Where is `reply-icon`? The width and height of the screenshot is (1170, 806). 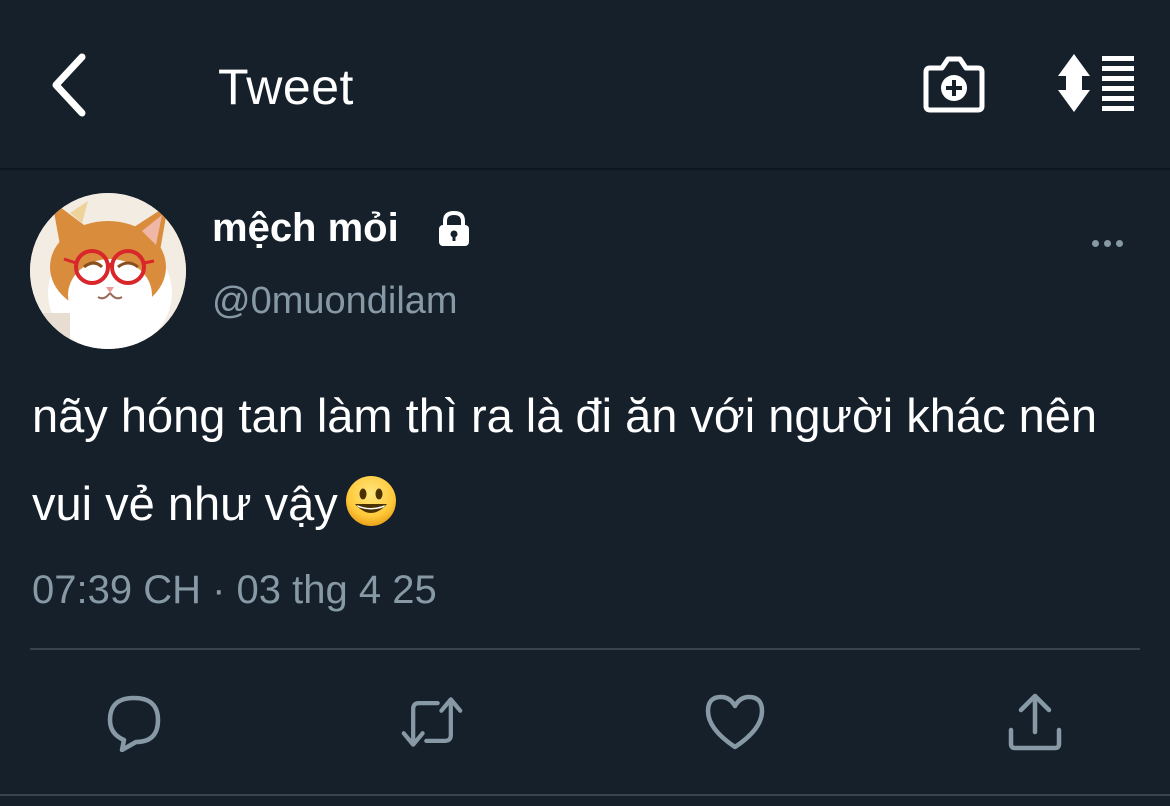
reply-icon is located at coordinates (134, 723).